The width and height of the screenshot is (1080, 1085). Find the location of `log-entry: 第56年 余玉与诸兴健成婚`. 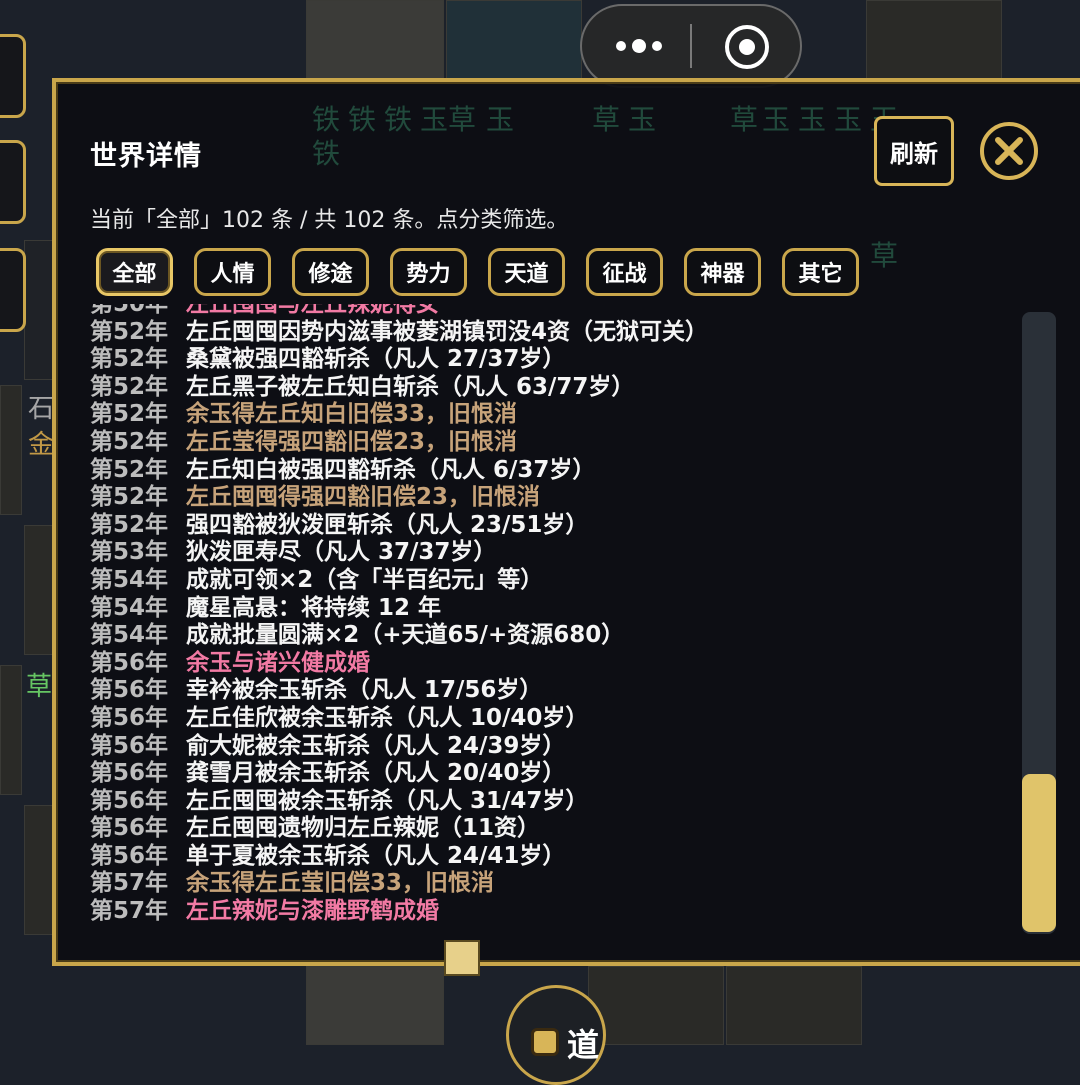

log-entry: 第56年 余玉与诸兴健成婚 is located at coordinates (399, 664).